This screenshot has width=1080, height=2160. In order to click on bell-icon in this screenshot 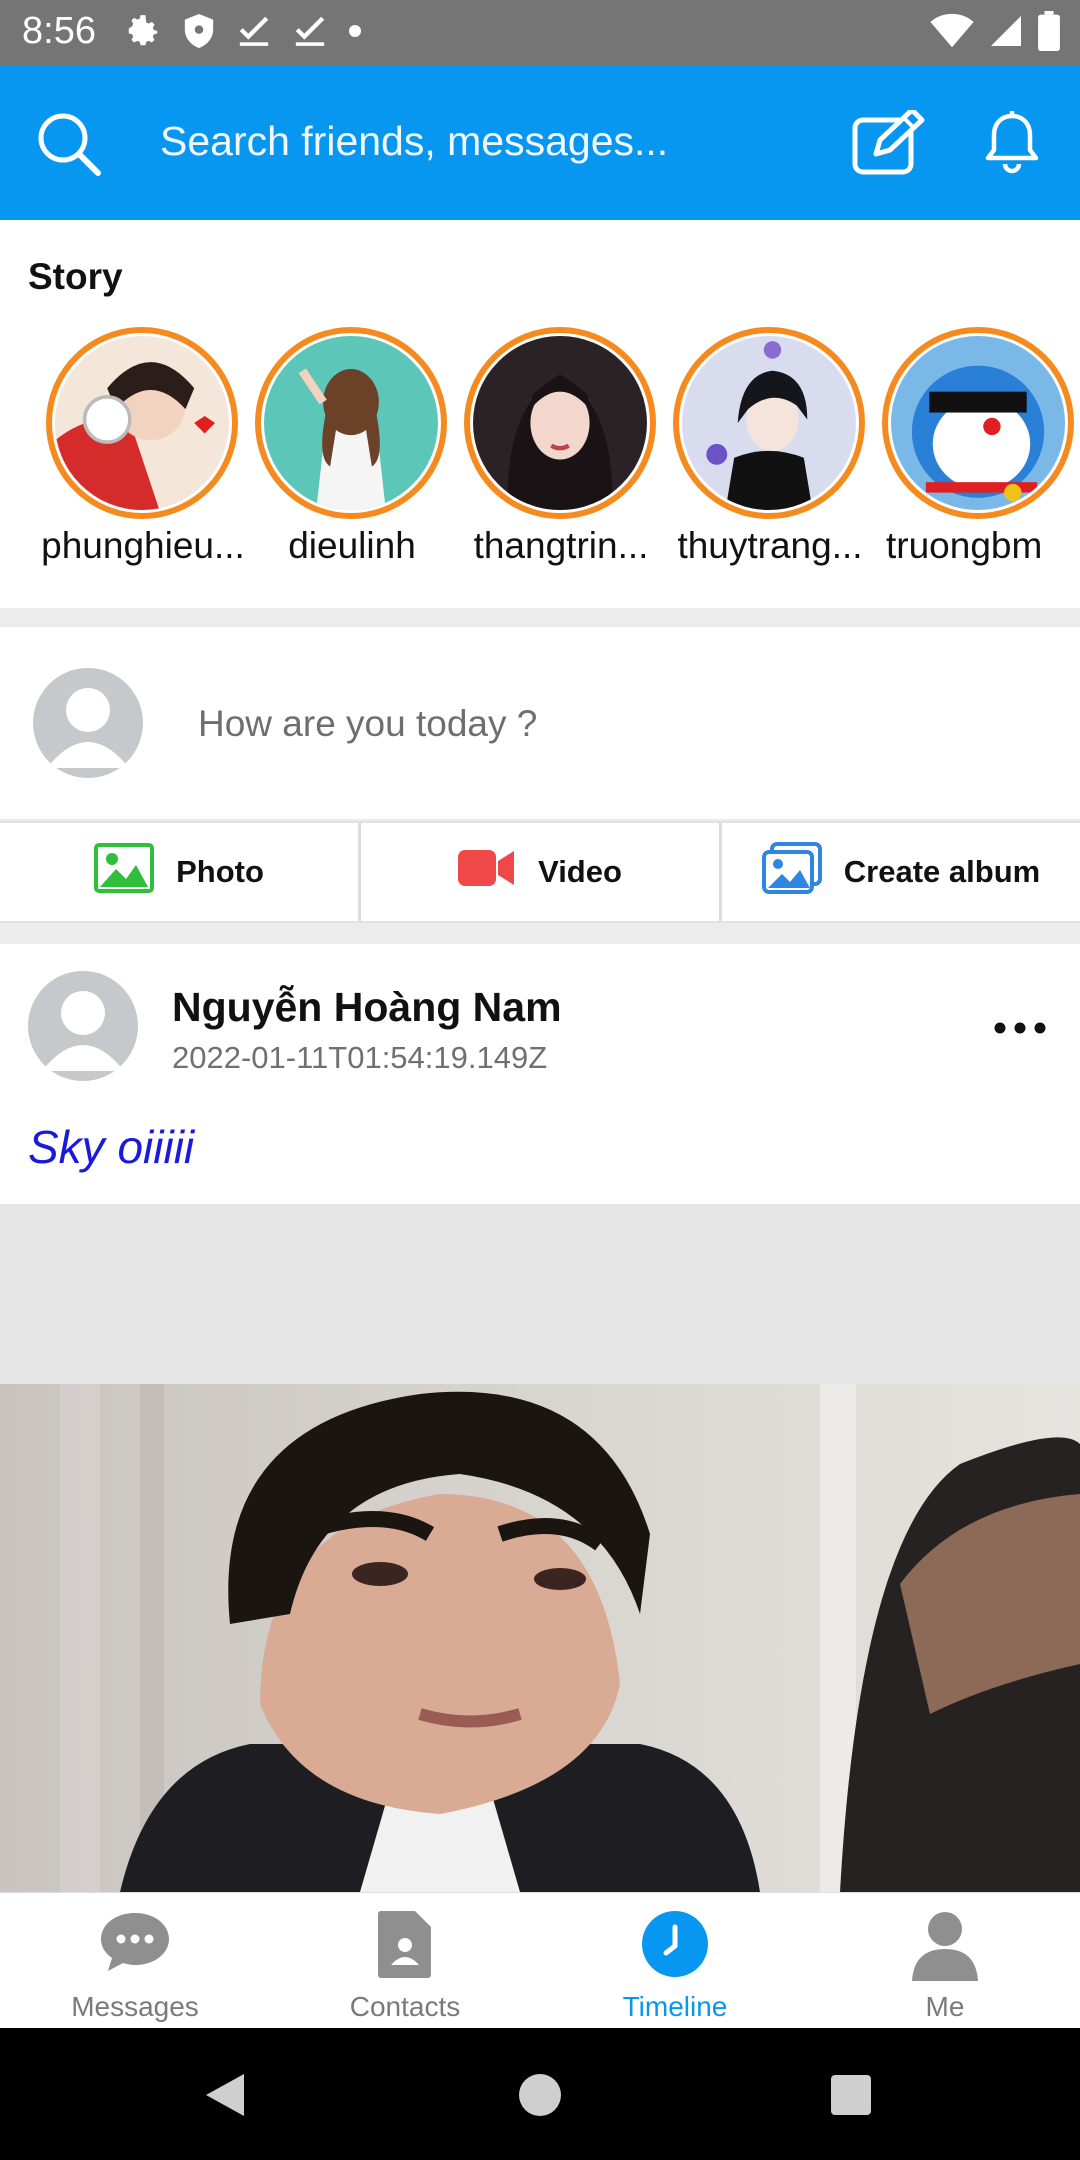, I will do `click(1012, 143)`.